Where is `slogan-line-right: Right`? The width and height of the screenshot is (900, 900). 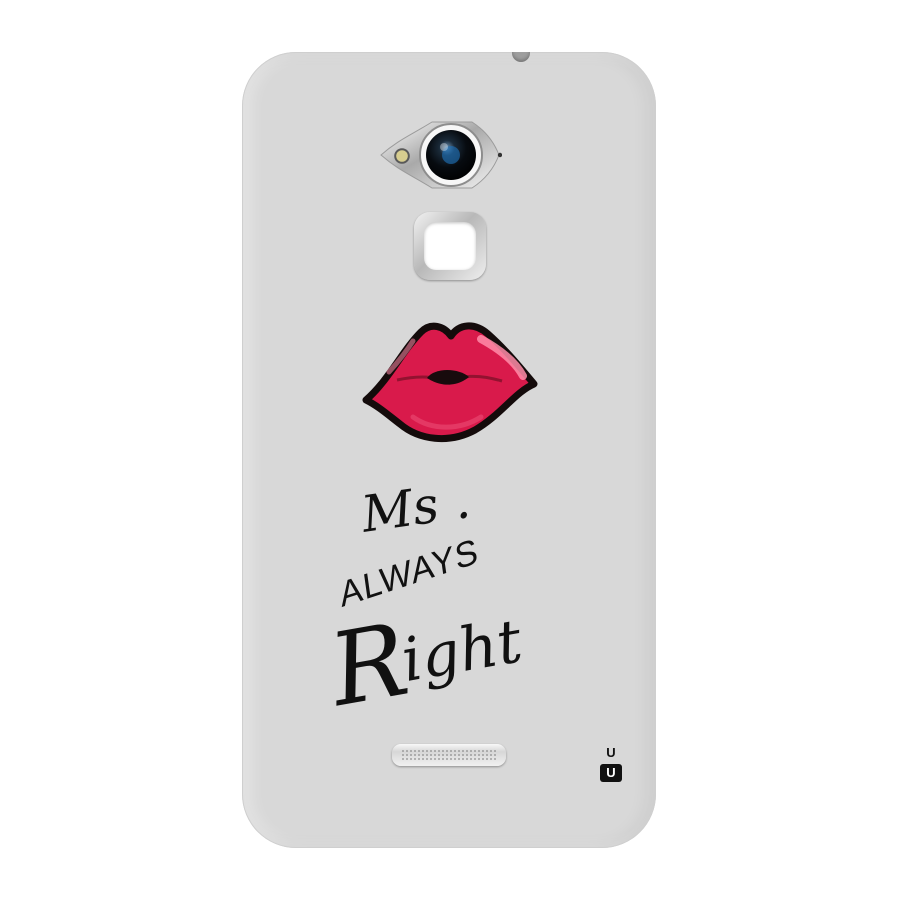
slogan-line-right: Right is located at coordinates (425, 659).